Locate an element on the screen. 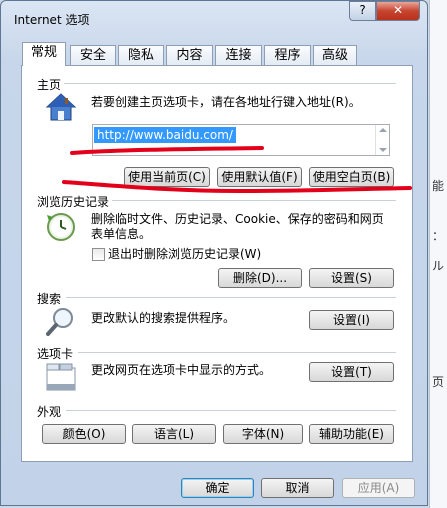  tabs-section-title: 选项卡 is located at coordinates (55, 354).